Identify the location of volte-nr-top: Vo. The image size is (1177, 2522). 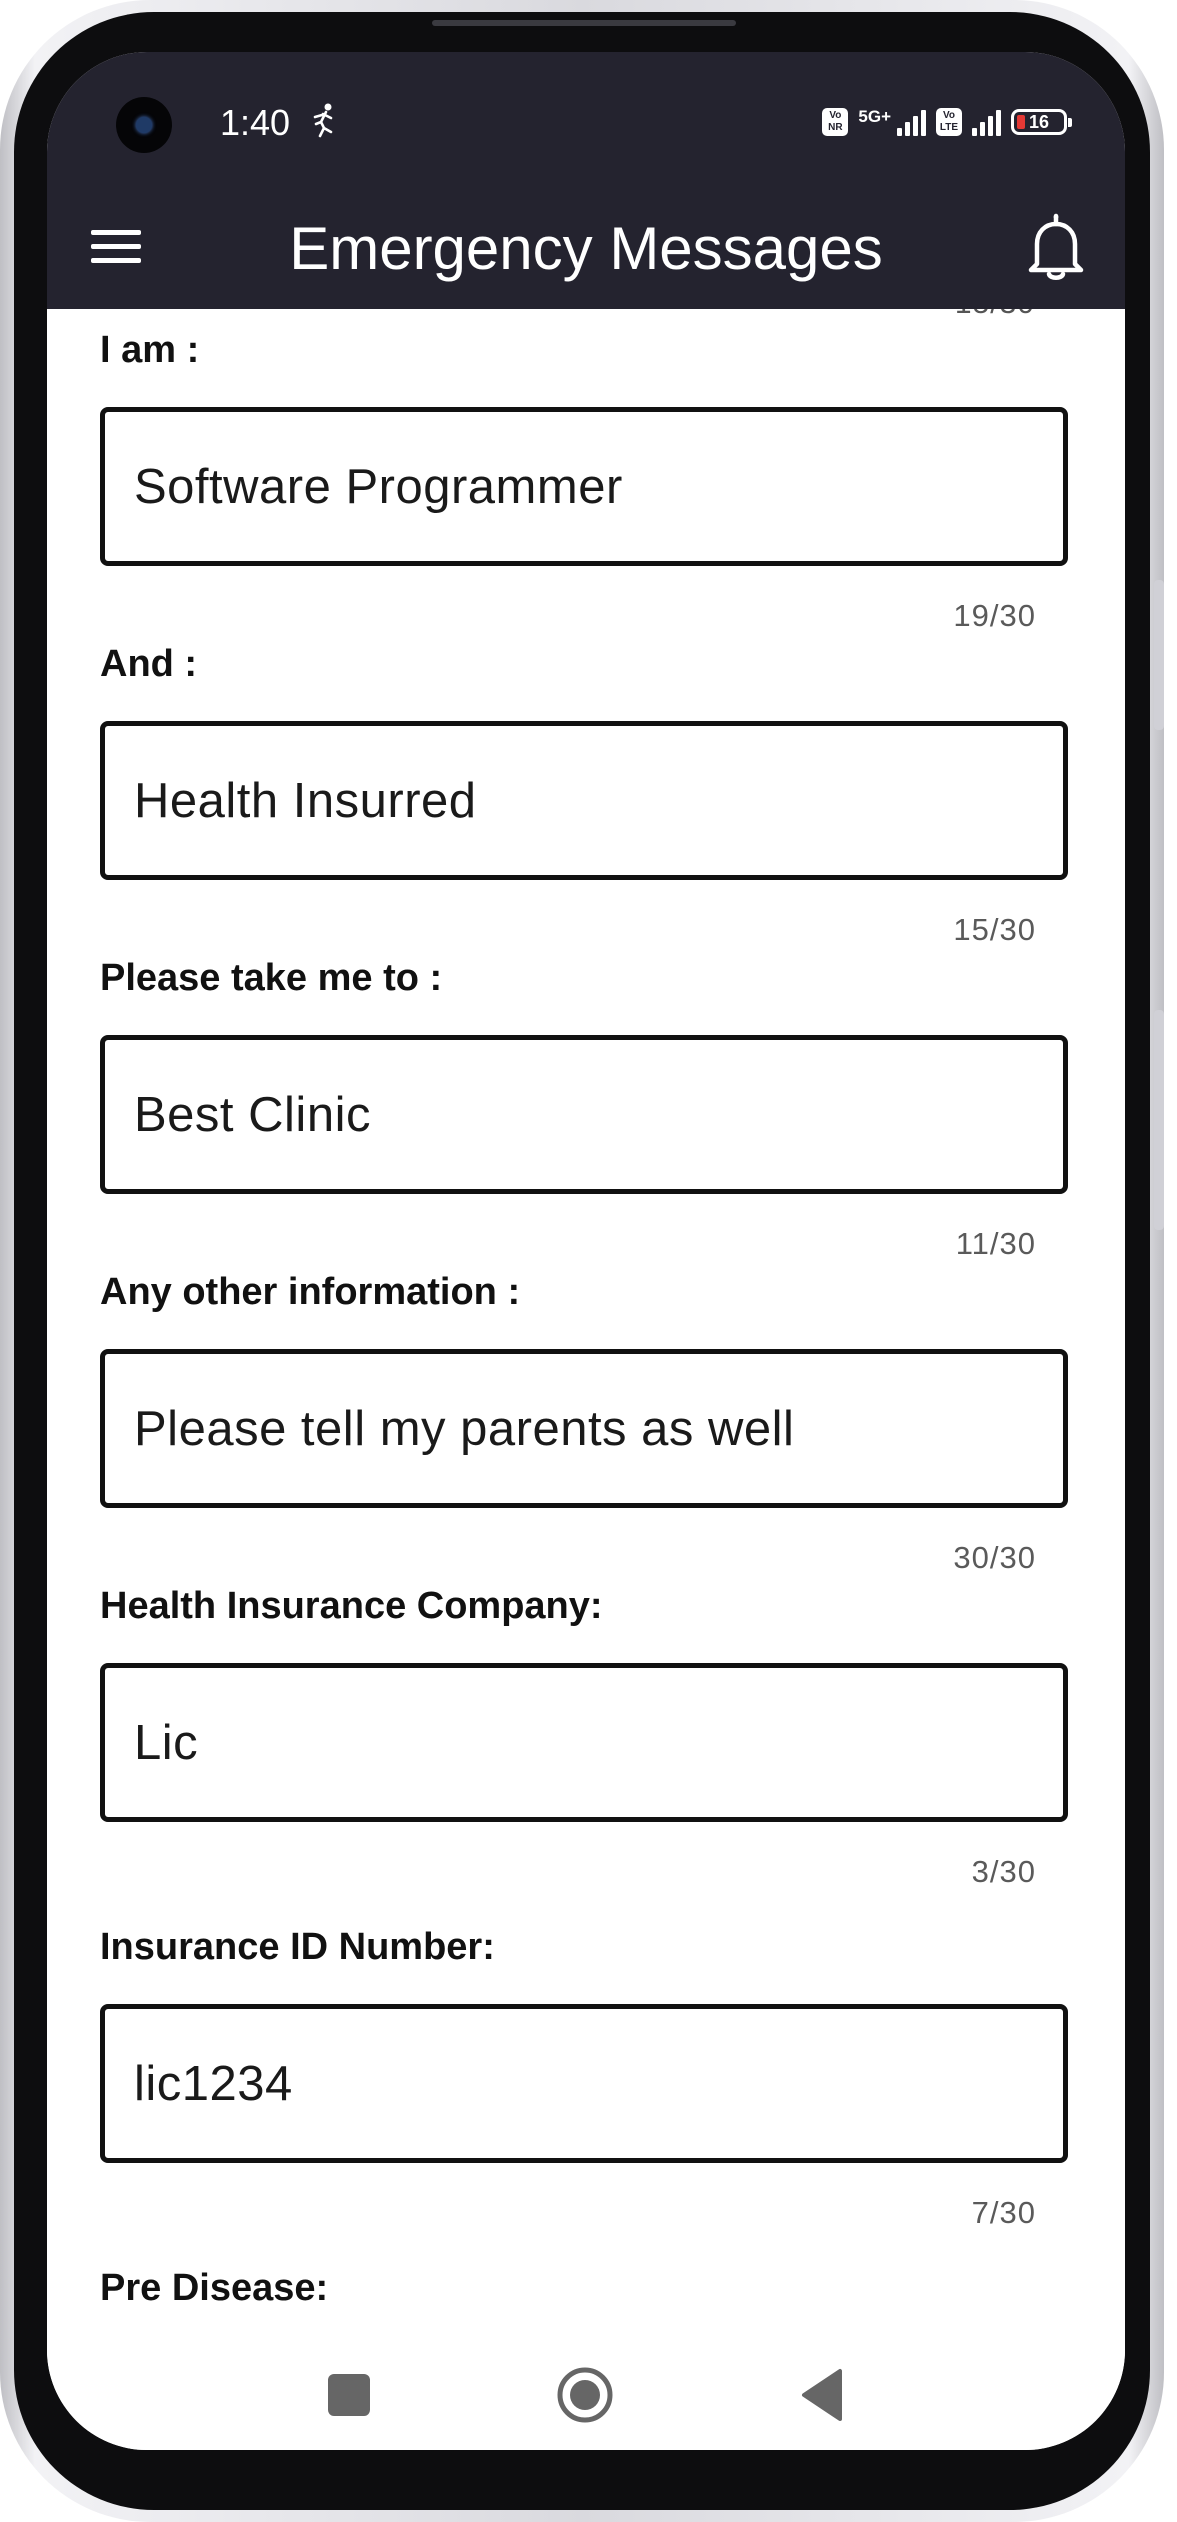
(835, 115).